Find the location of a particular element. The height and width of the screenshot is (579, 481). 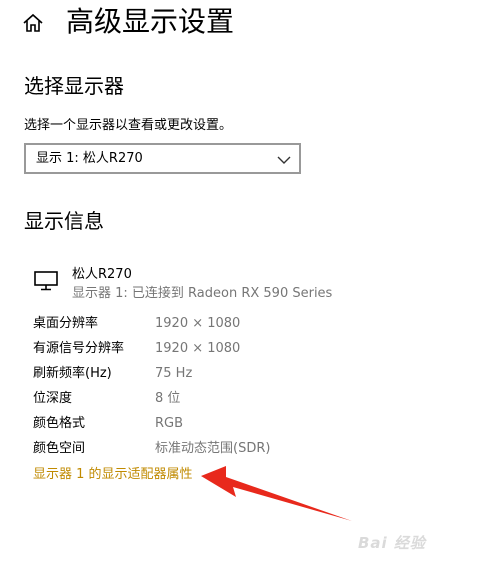

display-select-value: 显示 1: 松人R270 is located at coordinates (89, 158).